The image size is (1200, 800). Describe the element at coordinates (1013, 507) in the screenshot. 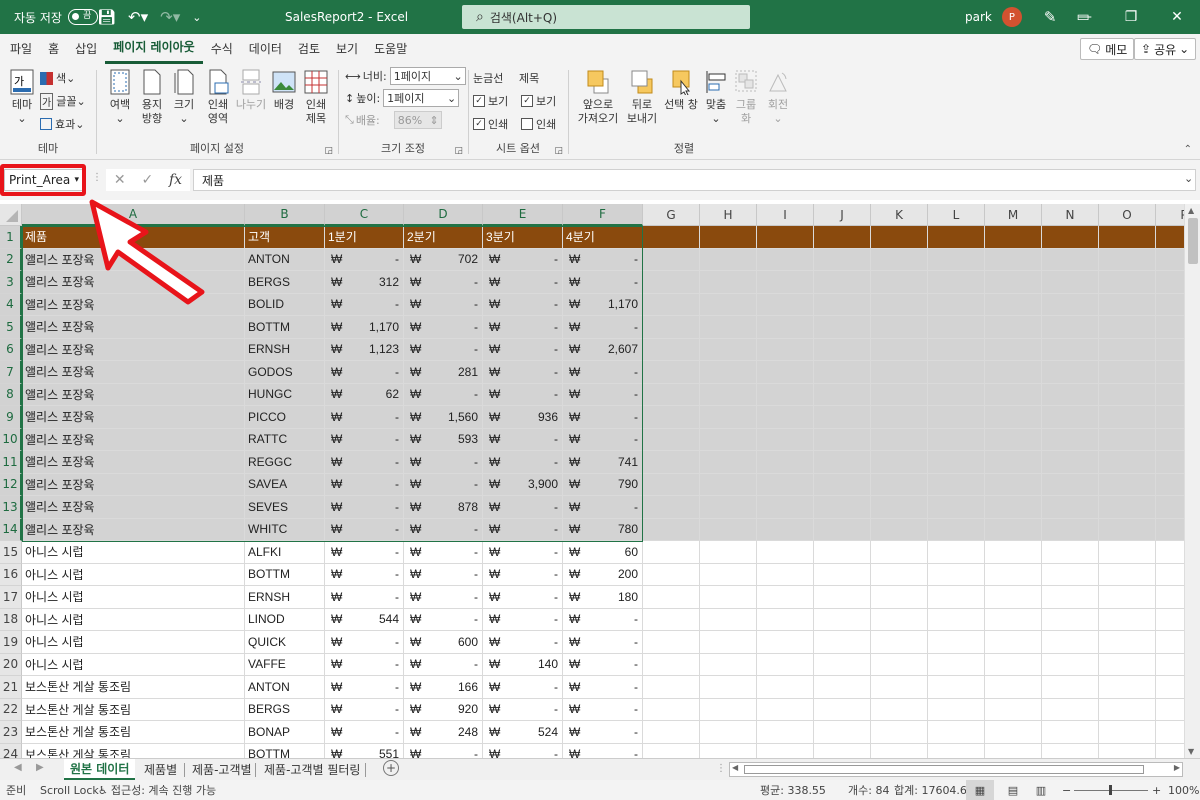

I see `cell-m13` at that location.